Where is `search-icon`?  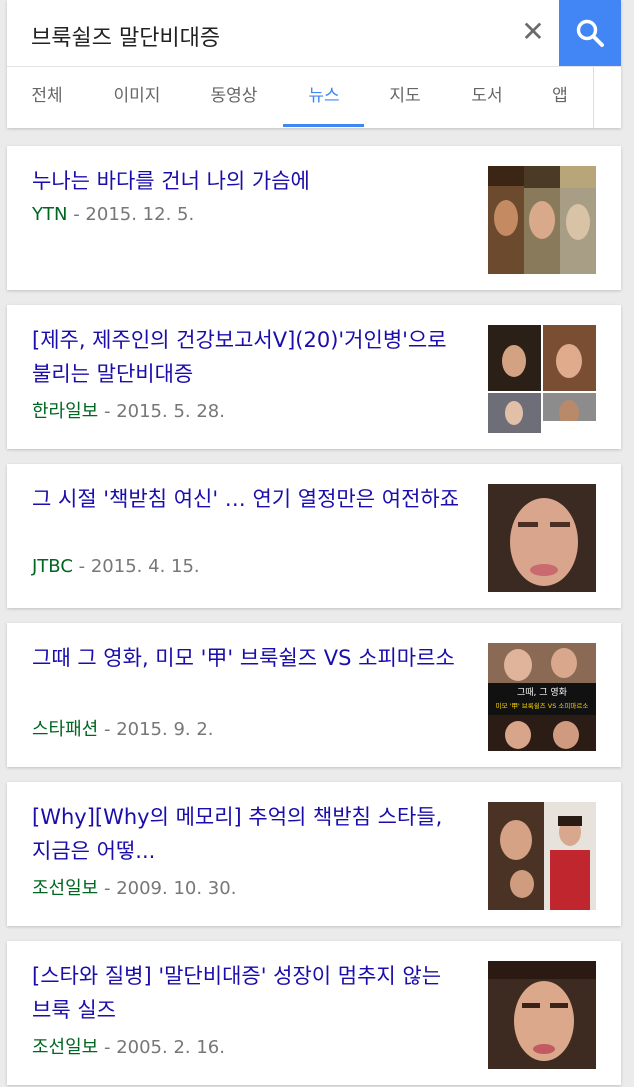 search-icon is located at coordinates (590, 33).